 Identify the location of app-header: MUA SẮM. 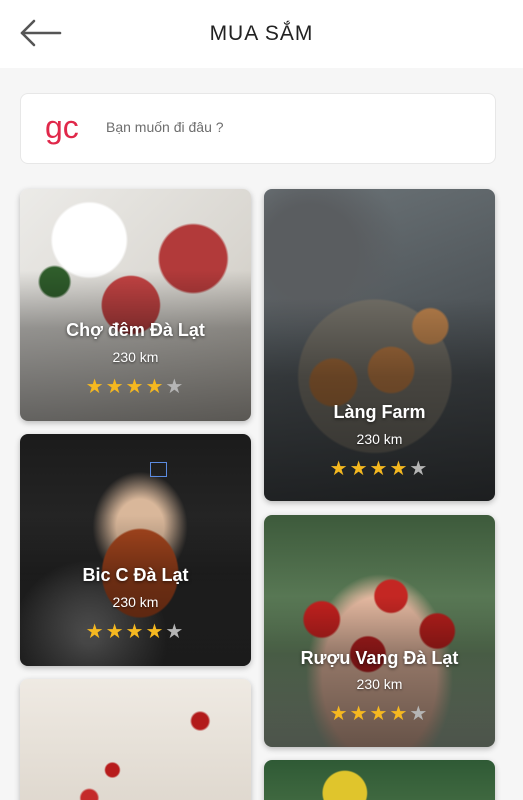
(261, 34).